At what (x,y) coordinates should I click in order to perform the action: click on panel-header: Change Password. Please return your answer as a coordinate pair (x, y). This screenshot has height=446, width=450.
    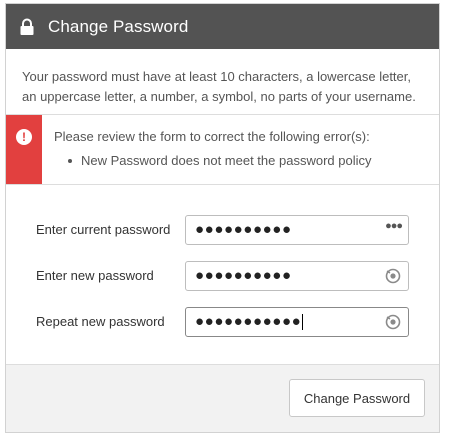
    Looking at the image, I should click on (222, 26).